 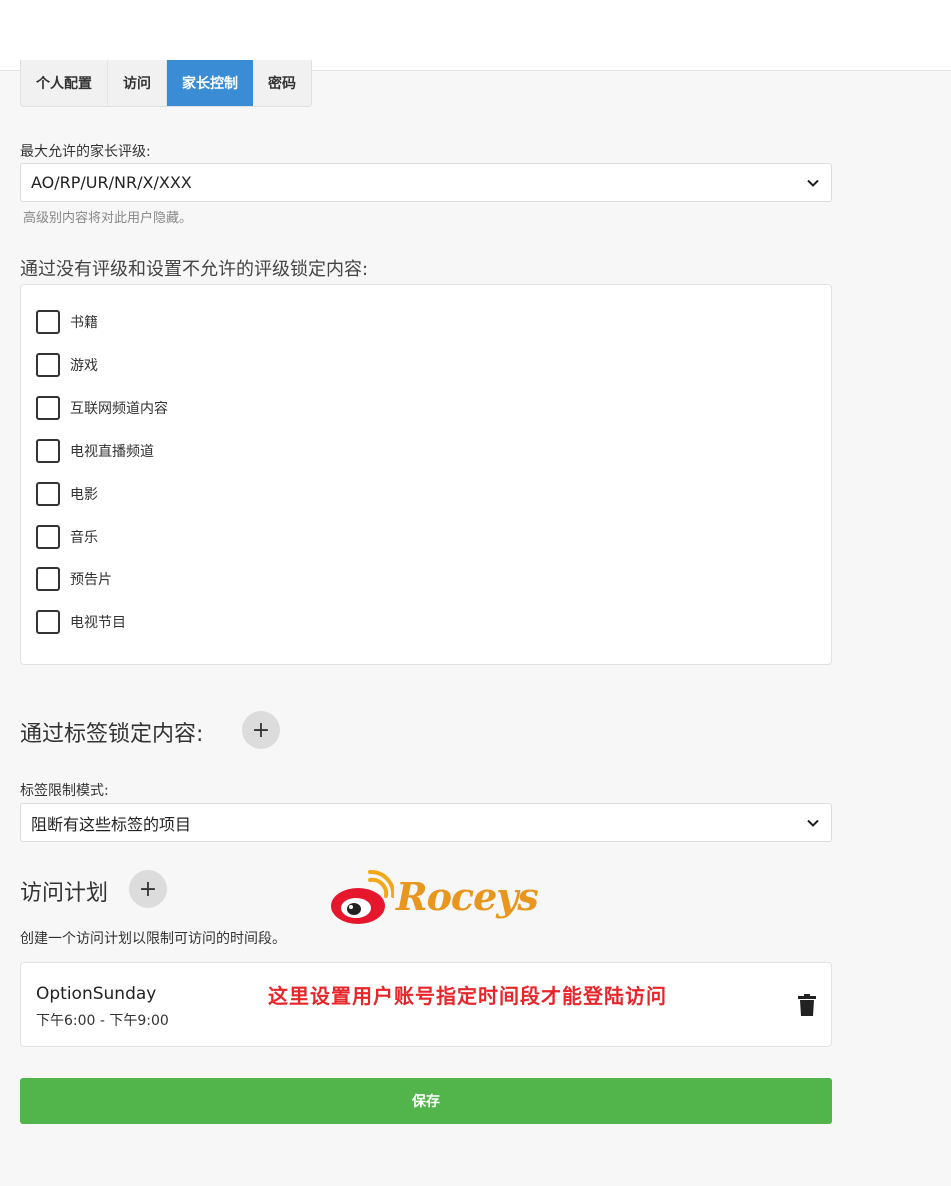 I want to click on checkbox-row-tv-shows: 电视节目, so click(x=81, y=622).